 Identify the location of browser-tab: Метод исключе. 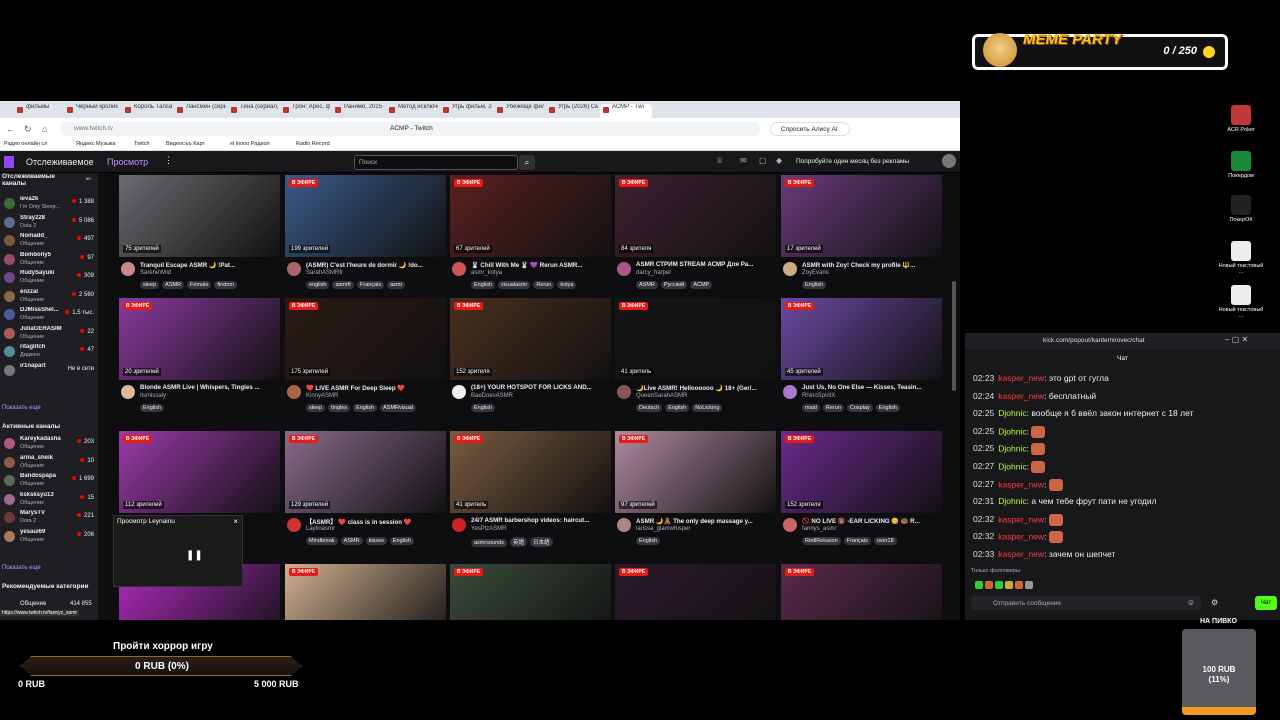
(412, 111).